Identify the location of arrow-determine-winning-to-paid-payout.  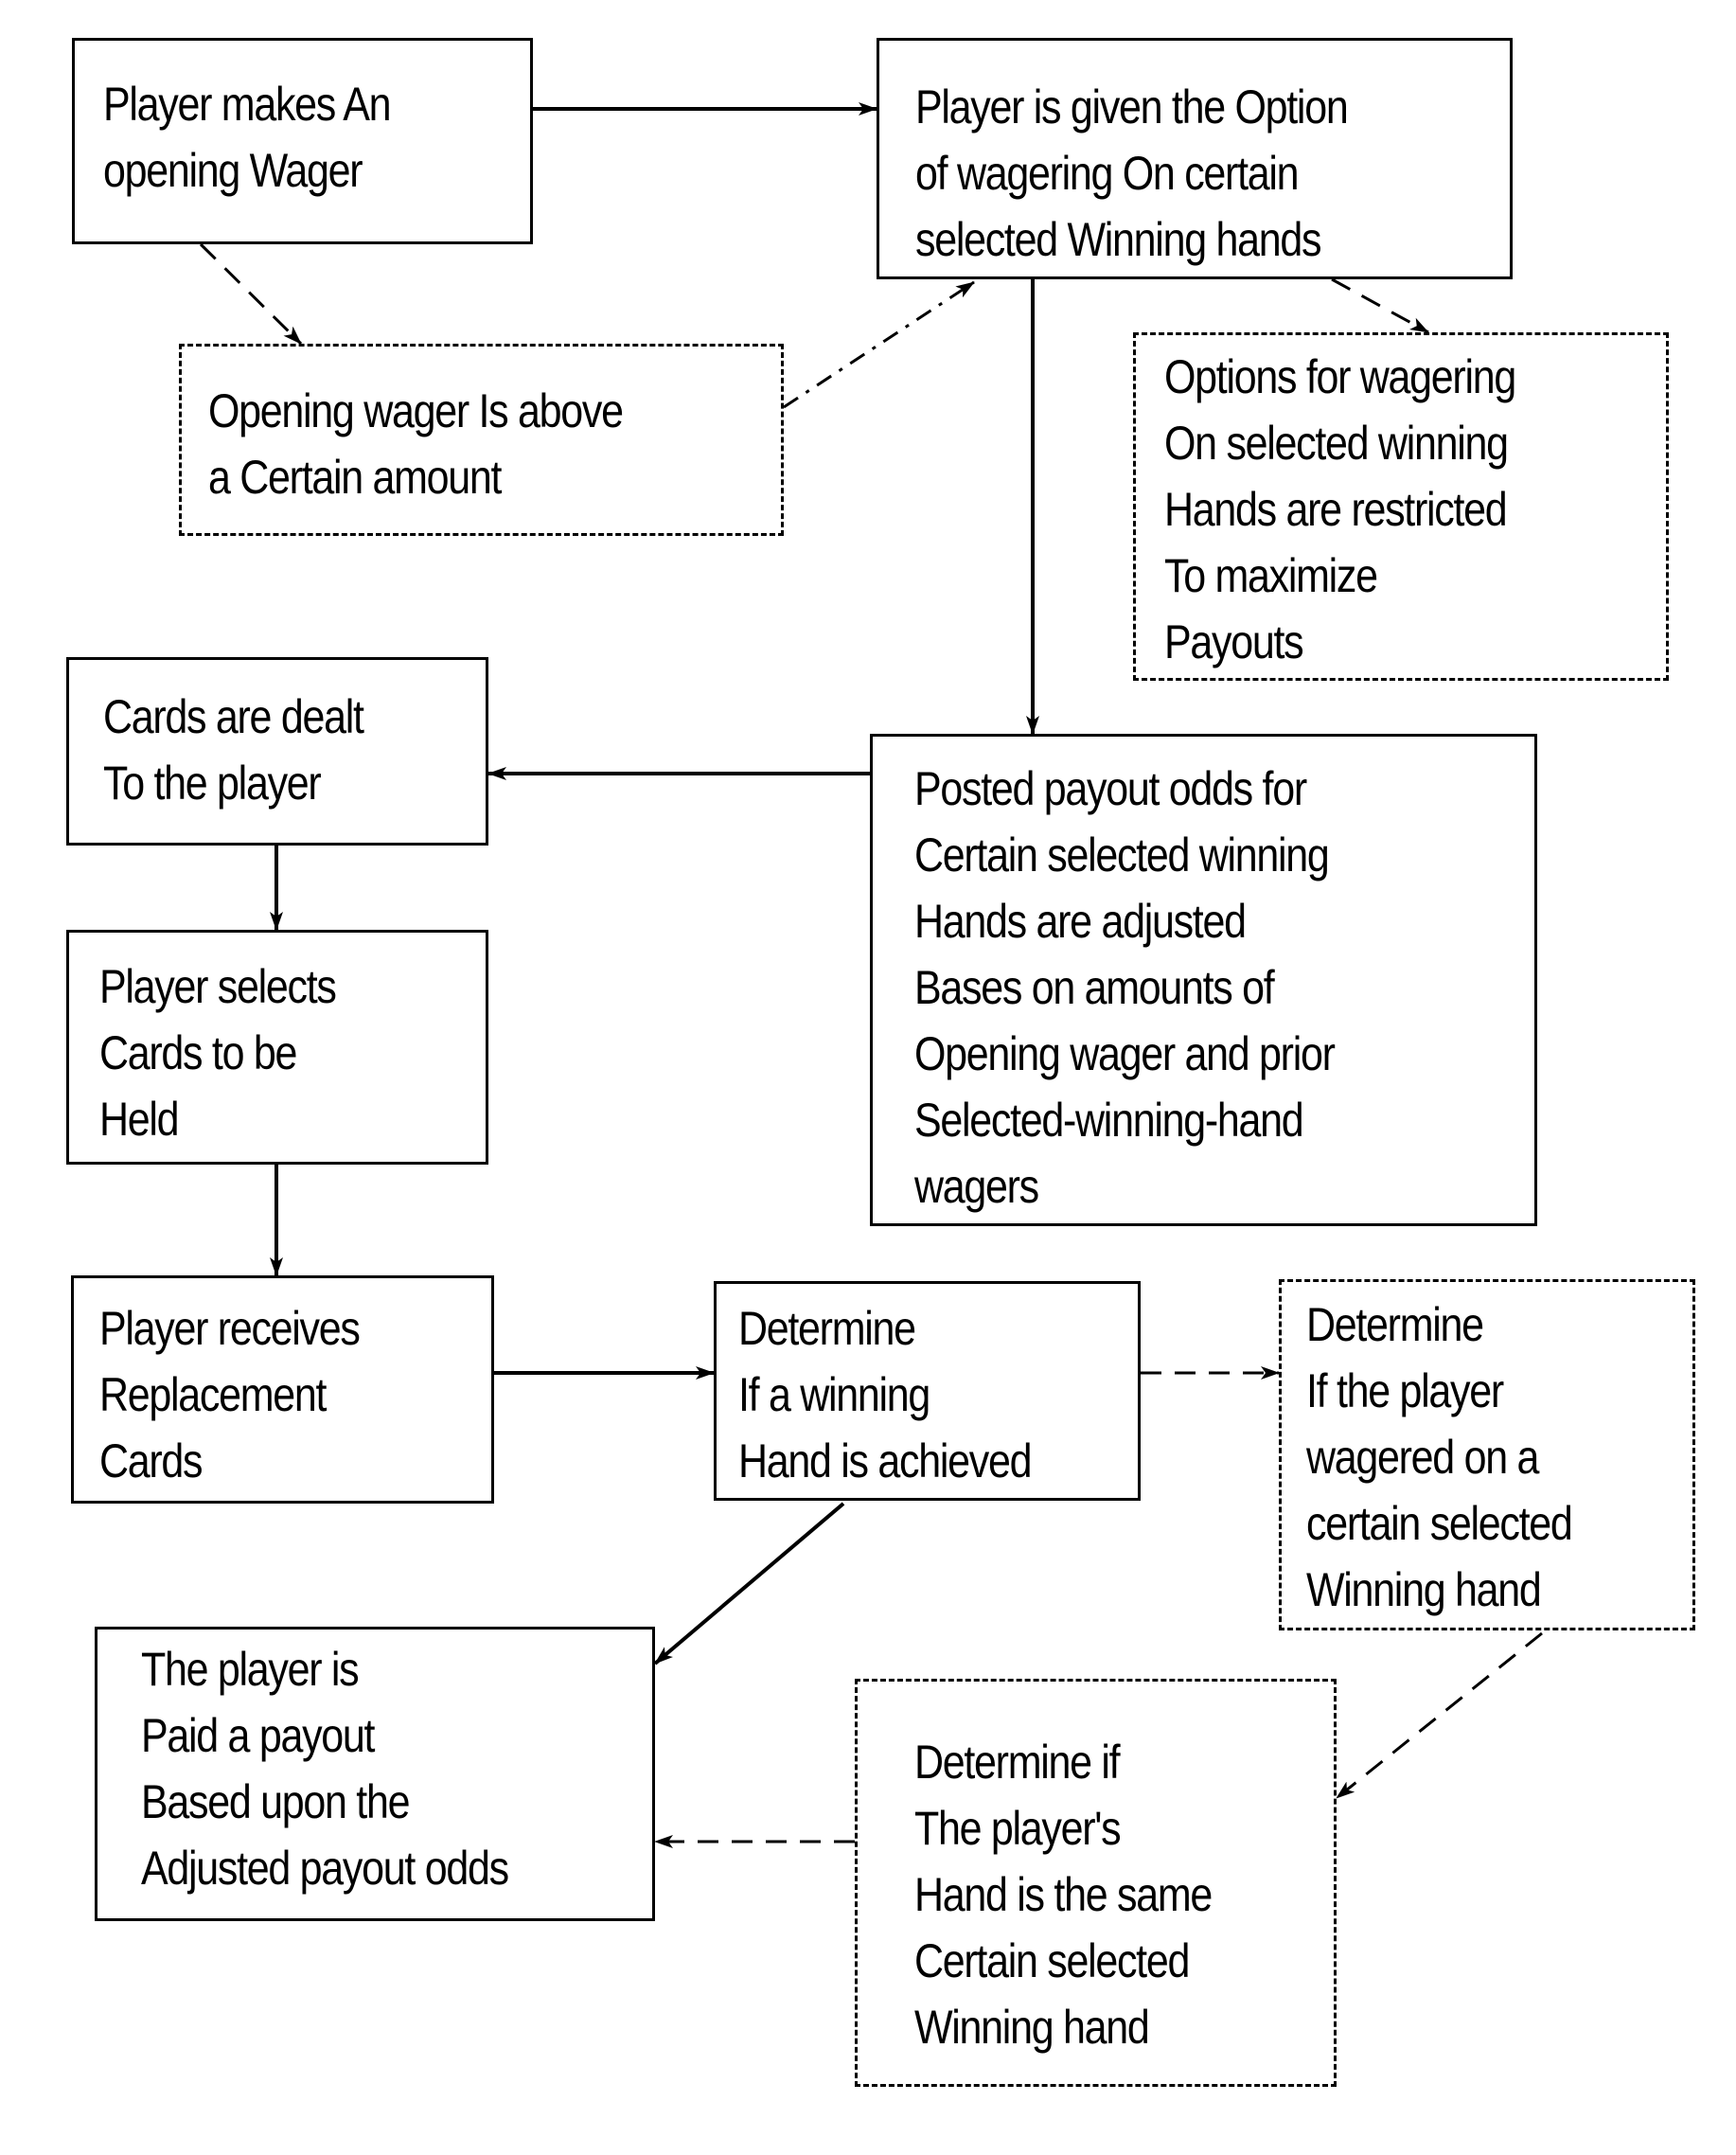
(749, 1584).